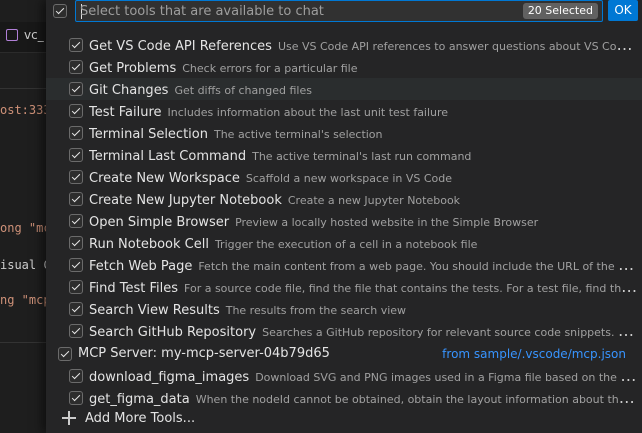 Image resolution: width=642 pixels, height=433 pixels. Describe the element at coordinates (623, 10) in the screenshot. I see `ok-button: OK` at that location.